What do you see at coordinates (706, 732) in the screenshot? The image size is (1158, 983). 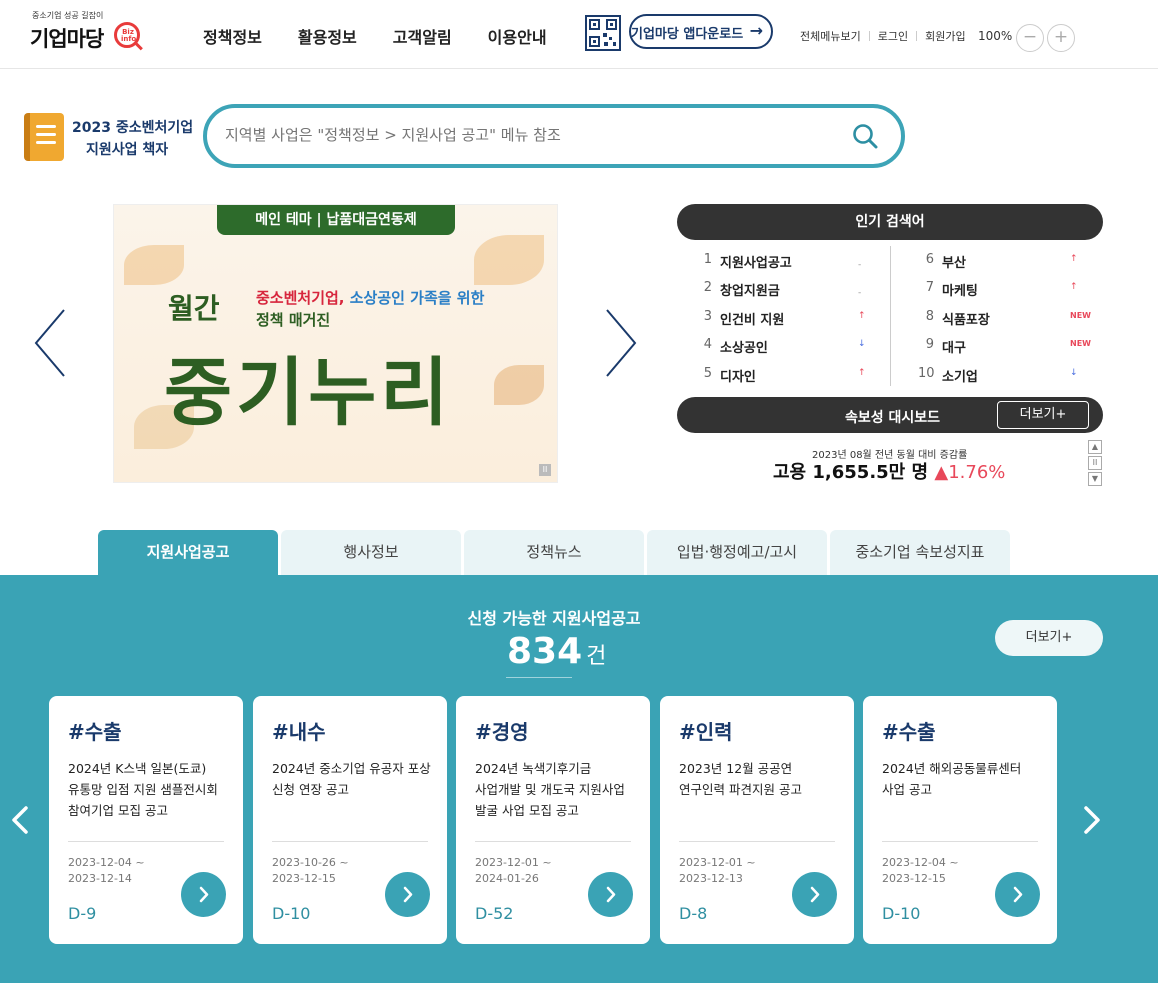 I see `card-category: #인력` at bounding box center [706, 732].